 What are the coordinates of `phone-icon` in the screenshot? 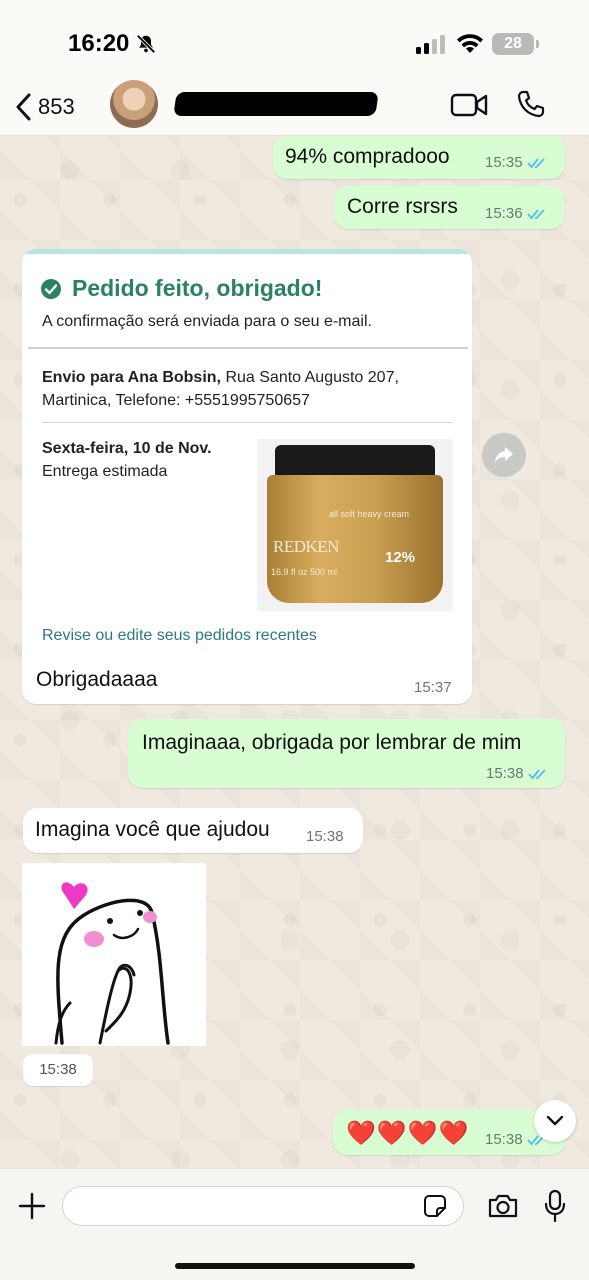 It's located at (531, 104).